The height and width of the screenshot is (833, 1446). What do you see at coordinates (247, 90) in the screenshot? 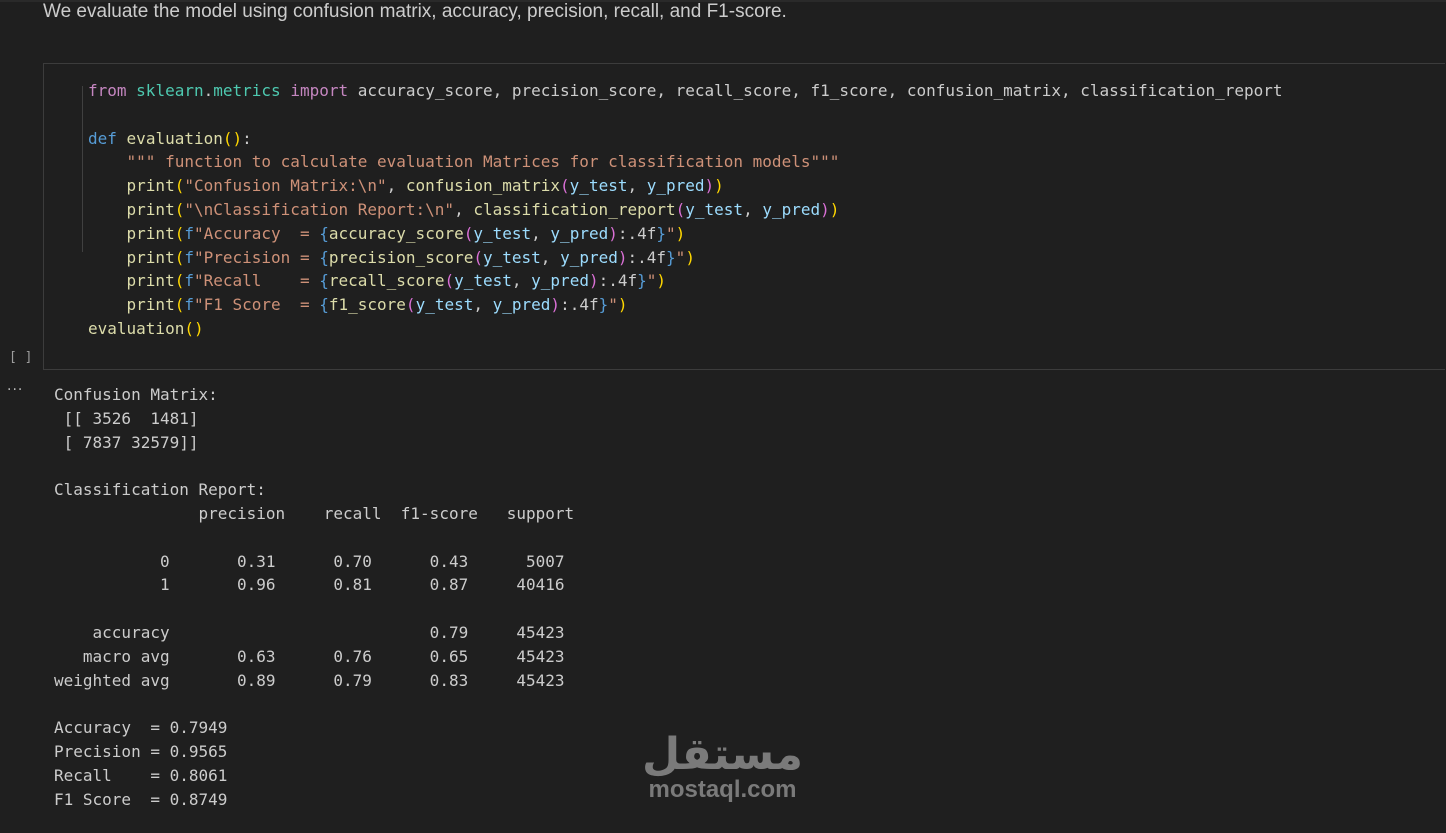
I see `code-token: metrics` at bounding box center [247, 90].